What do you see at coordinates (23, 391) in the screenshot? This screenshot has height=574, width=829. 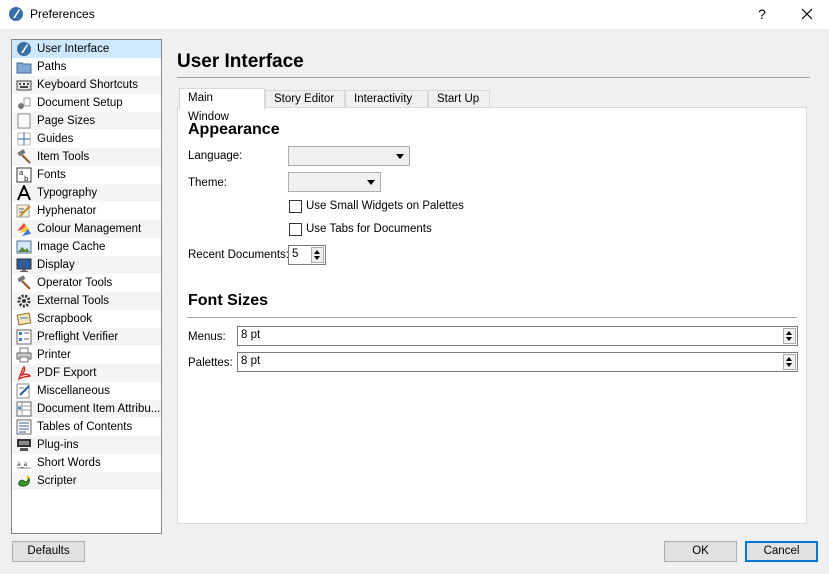 I see `misc-icon` at bounding box center [23, 391].